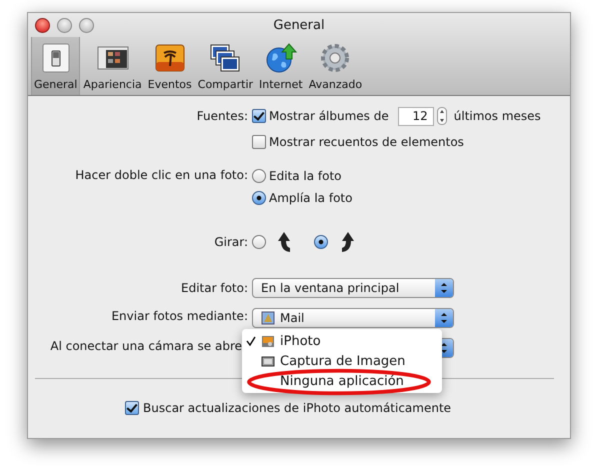  What do you see at coordinates (329, 116) in the screenshot?
I see `checkbox-label: Mostrar álbumes de` at bounding box center [329, 116].